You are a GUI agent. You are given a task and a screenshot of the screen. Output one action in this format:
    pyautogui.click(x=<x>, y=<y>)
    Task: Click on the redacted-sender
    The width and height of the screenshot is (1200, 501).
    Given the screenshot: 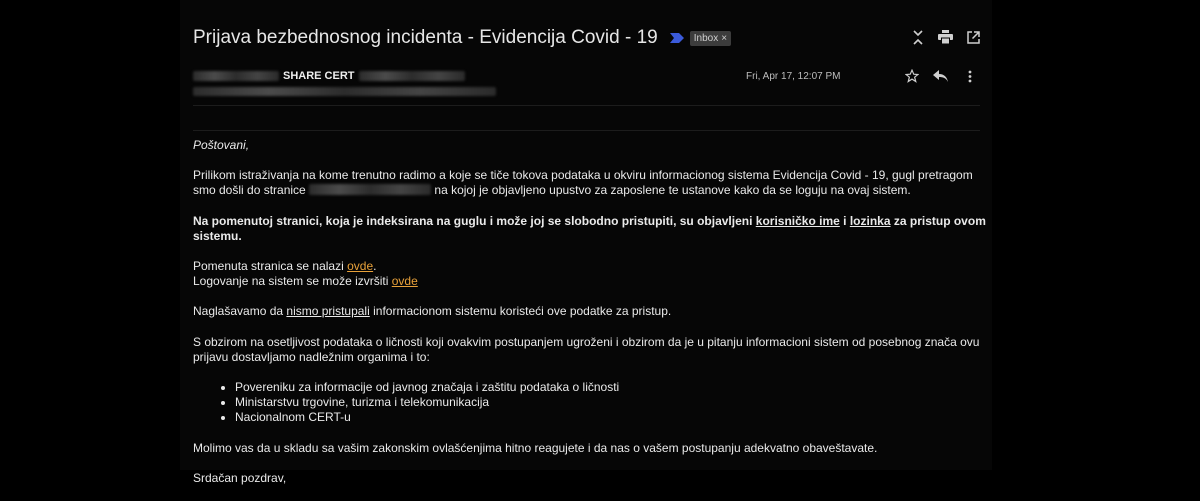 What is the action you would take?
    pyautogui.click(x=236, y=76)
    